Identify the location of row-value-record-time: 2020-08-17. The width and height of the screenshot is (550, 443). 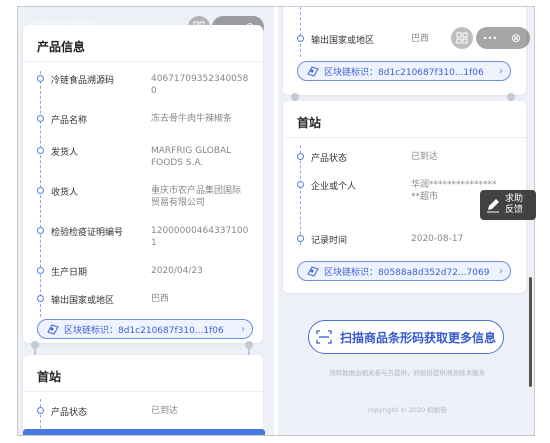
(437, 239).